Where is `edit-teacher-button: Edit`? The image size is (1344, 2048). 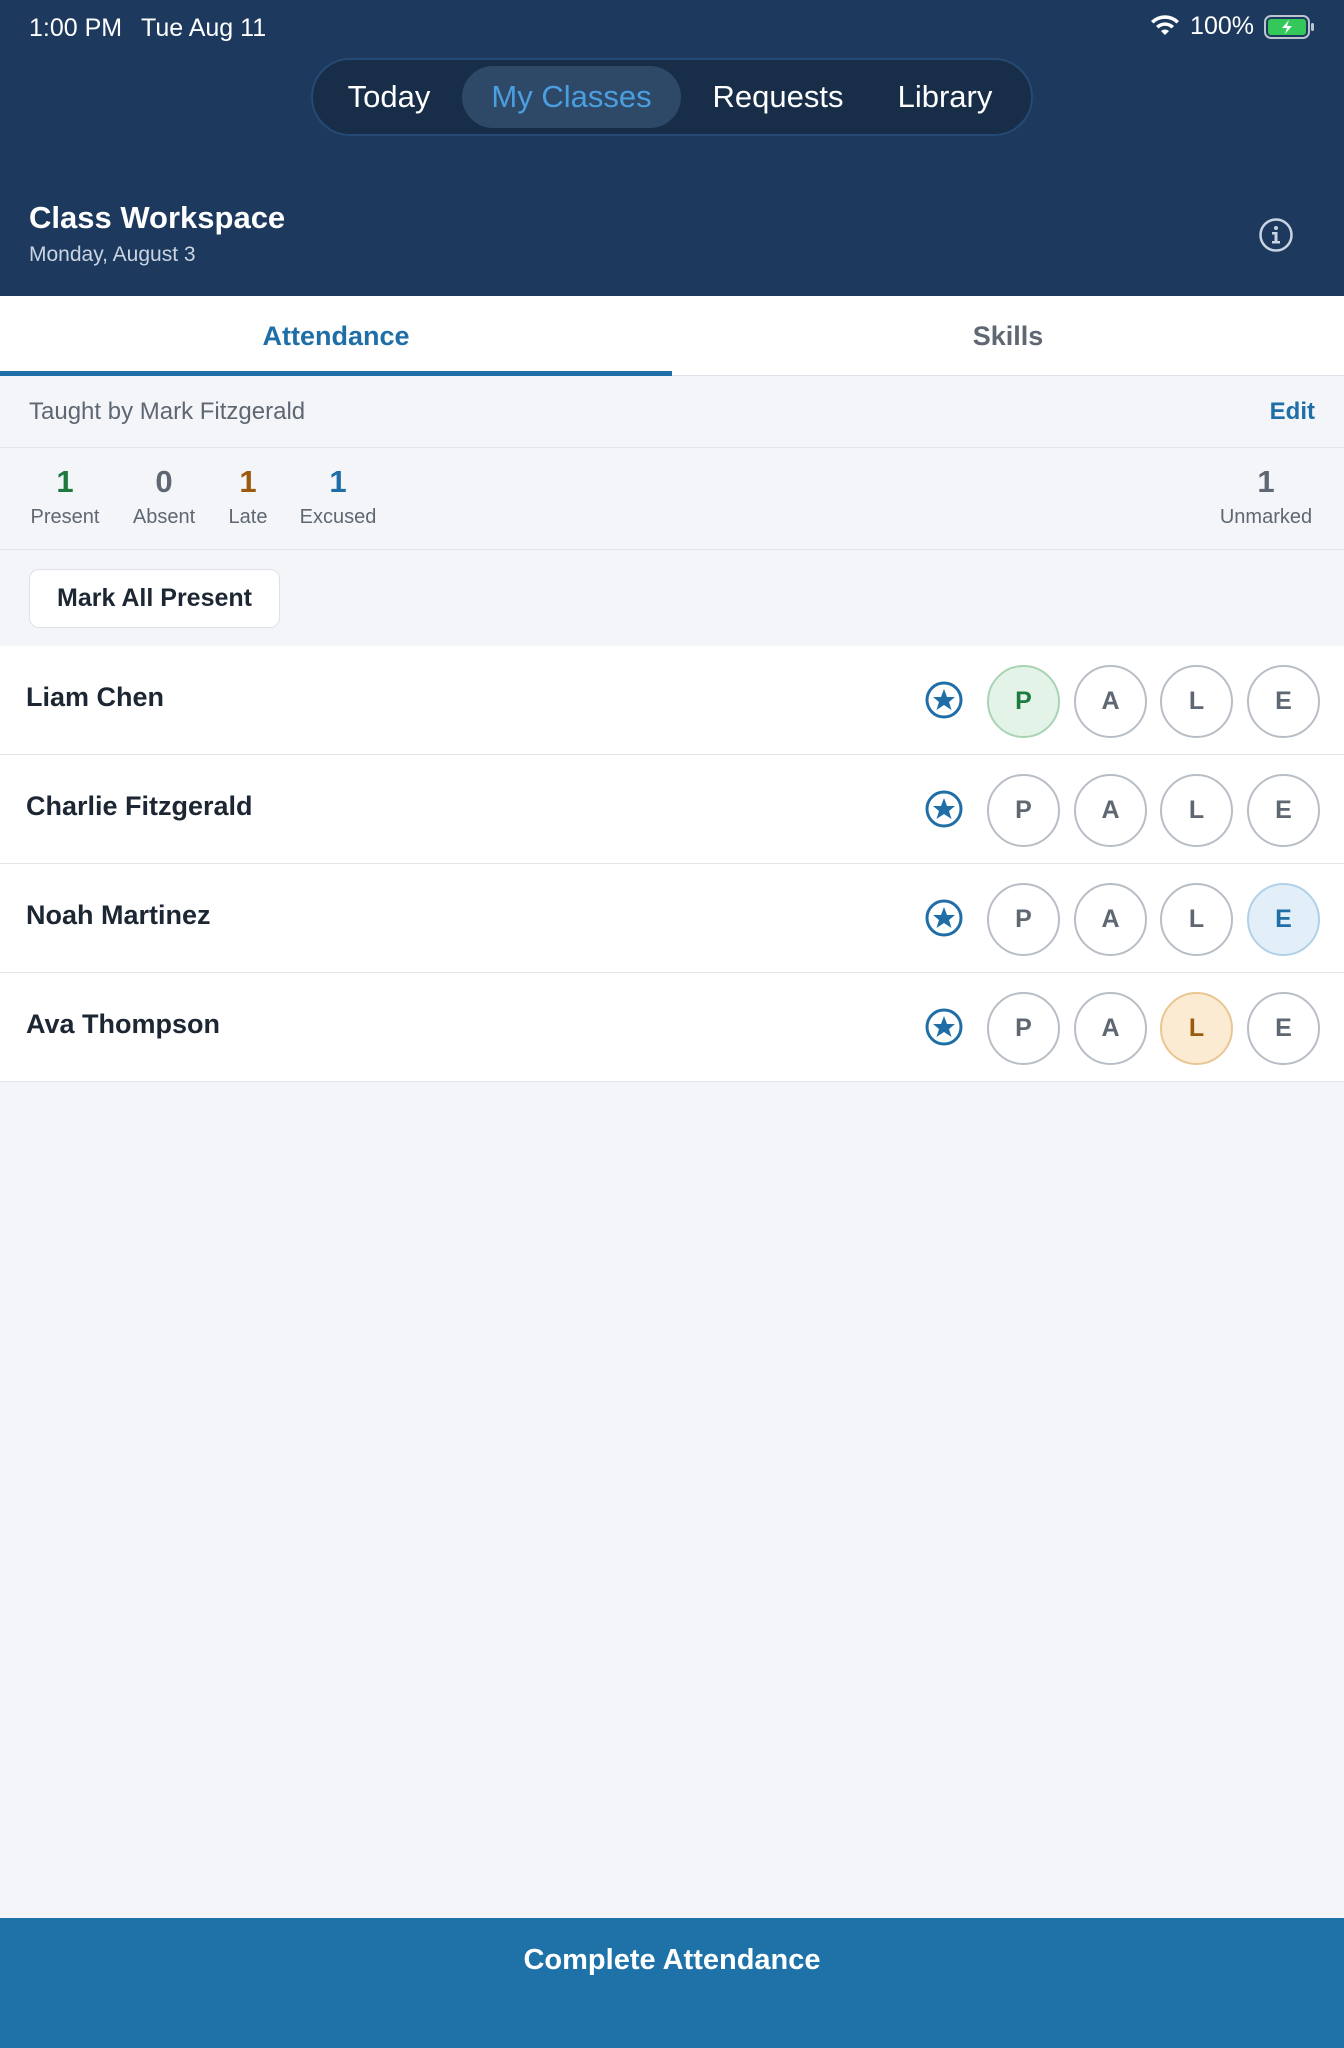 edit-teacher-button: Edit is located at coordinates (1292, 412).